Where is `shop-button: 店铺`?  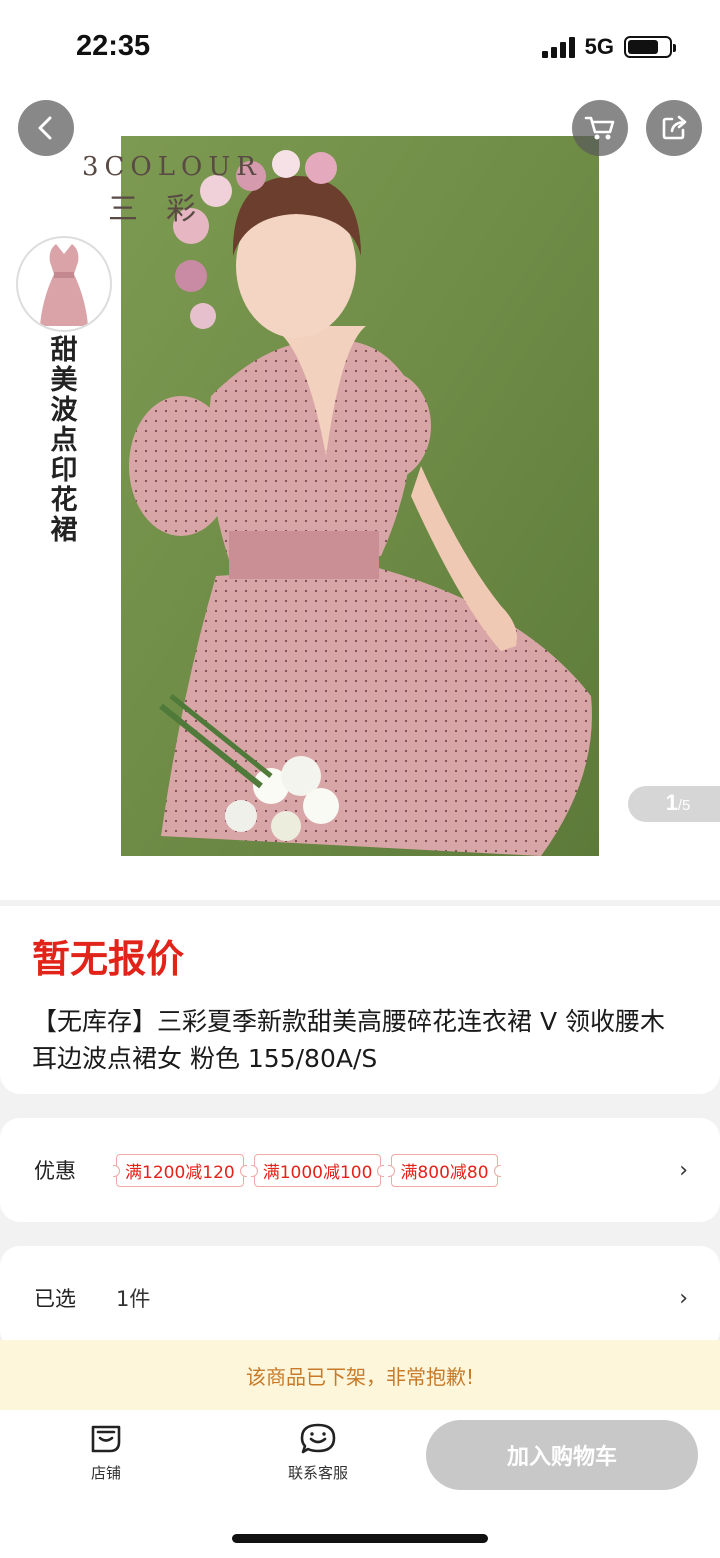 shop-button: 店铺 is located at coordinates (106, 1452).